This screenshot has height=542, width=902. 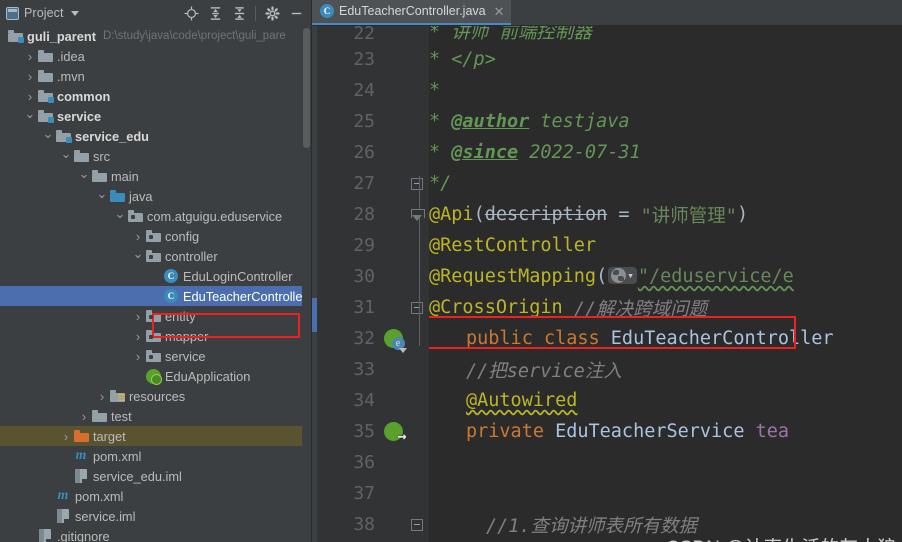 What do you see at coordinates (208, 376) in the screenshot?
I see `tree-item-label: EduApplication` at bounding box center [208, 376].